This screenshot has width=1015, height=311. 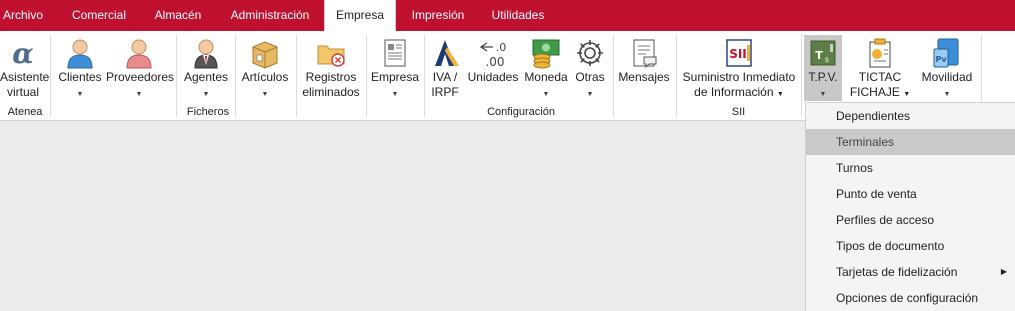 What do you see at coordinates (827, 59) in the screenshot?
I see `svg-text: s` at bounding box center [827, 59].